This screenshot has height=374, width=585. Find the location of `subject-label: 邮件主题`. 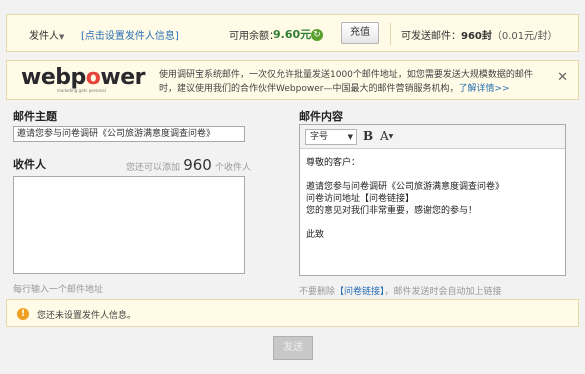

subject-label: 邮件主题 is located at coordinates (35, 116).